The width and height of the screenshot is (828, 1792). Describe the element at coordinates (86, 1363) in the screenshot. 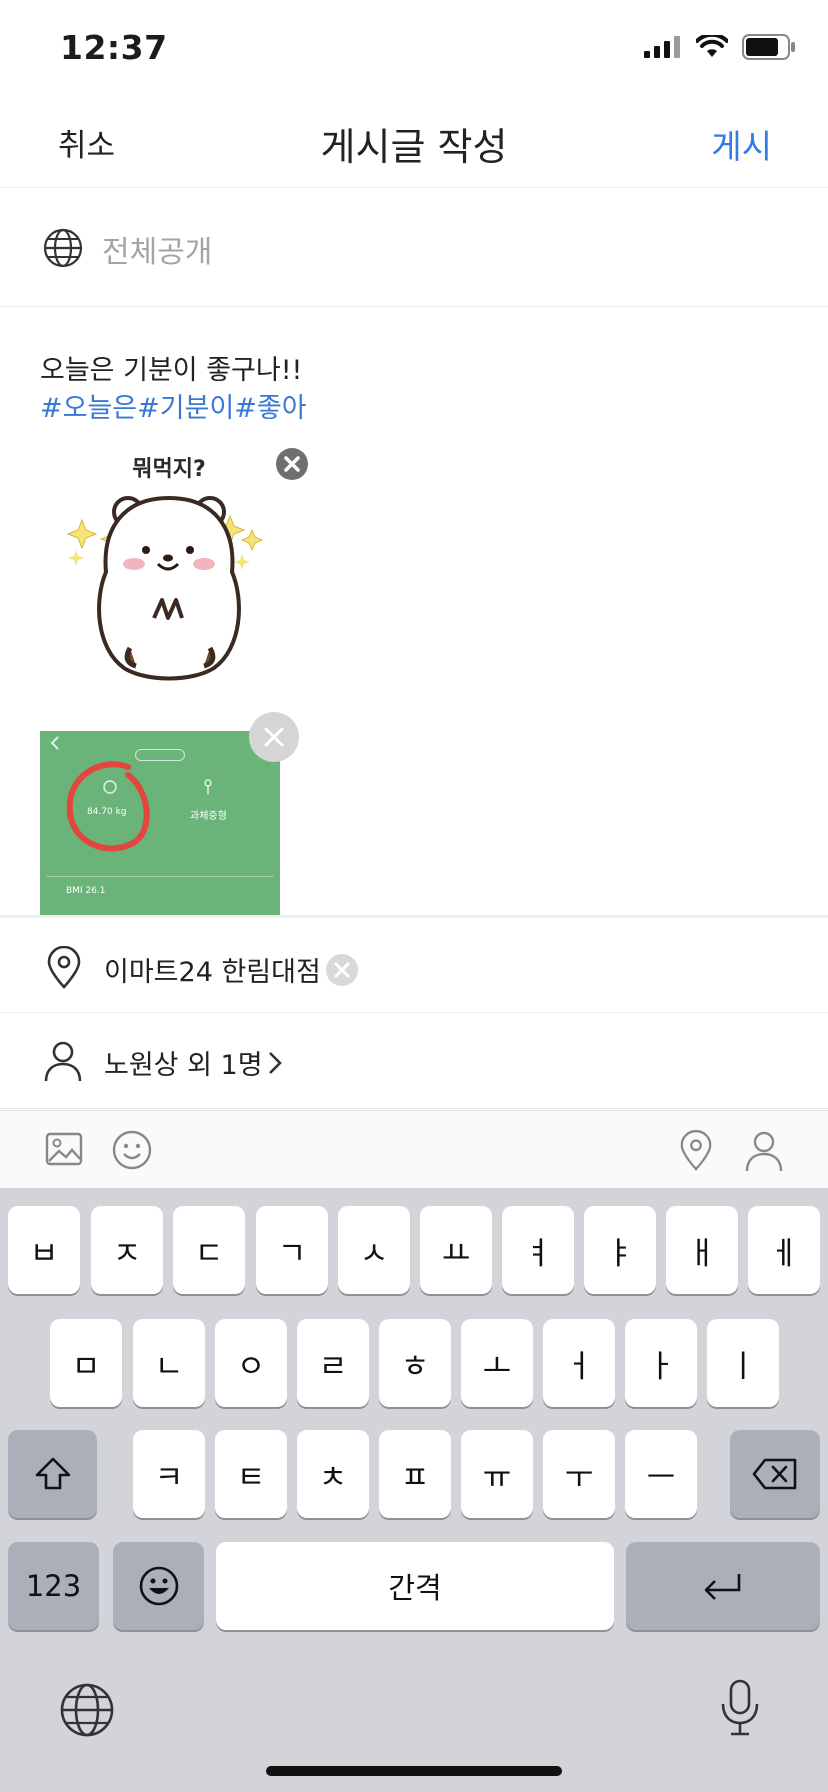

I see `key: ㅁ` at that location.